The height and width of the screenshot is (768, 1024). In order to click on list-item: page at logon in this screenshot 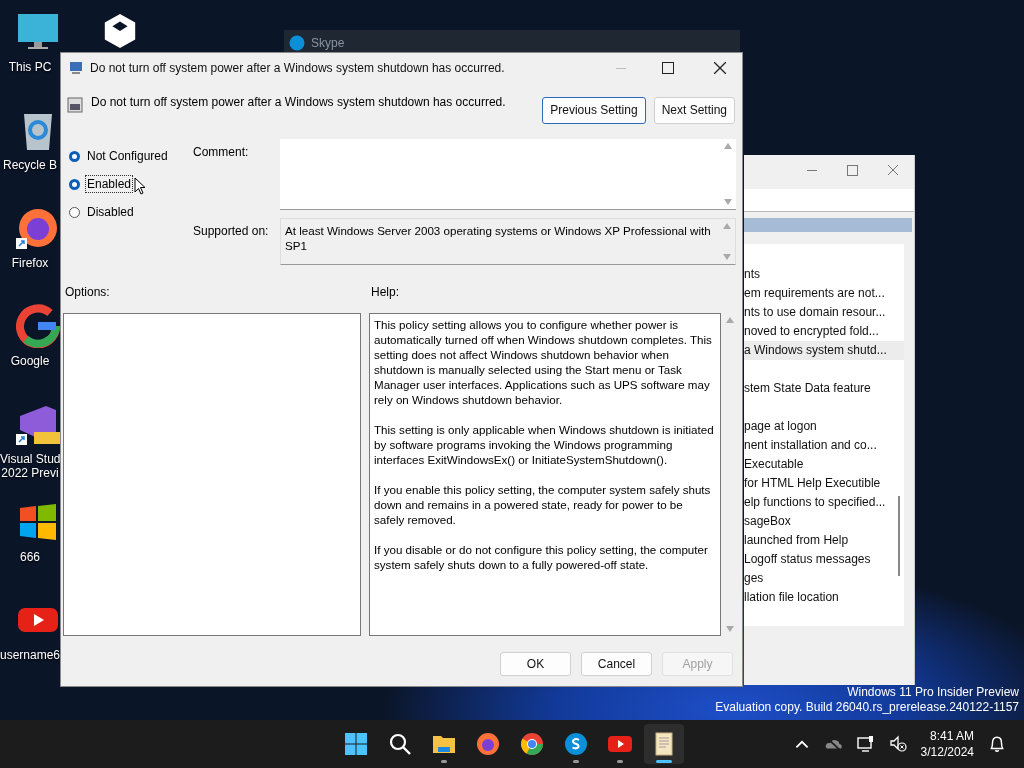, I will do `click(780, 426)`.